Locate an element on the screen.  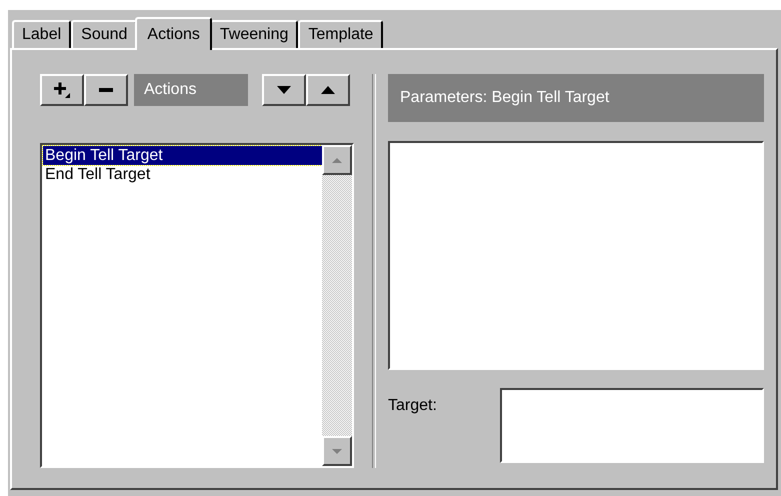
plus-icon is located at coordinates (62, 90).